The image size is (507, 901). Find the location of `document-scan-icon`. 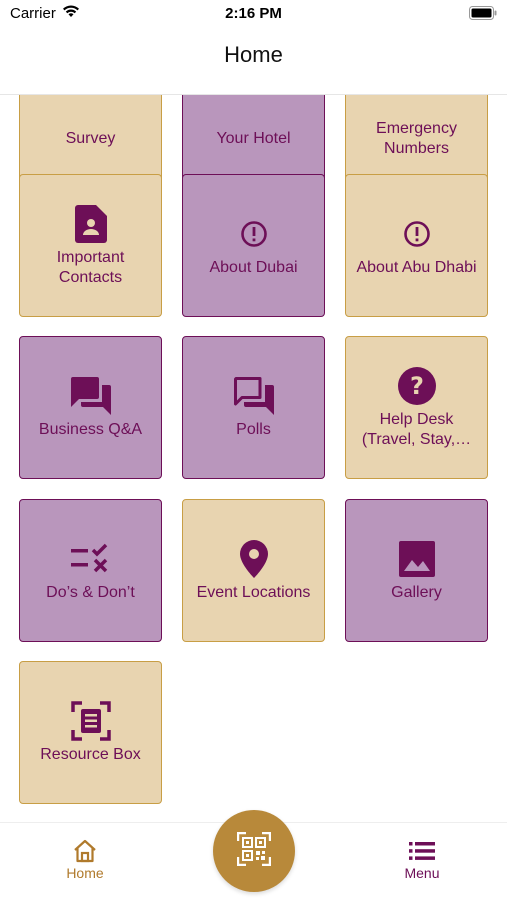

document-scan-icon is located at coordinates (90, 720).